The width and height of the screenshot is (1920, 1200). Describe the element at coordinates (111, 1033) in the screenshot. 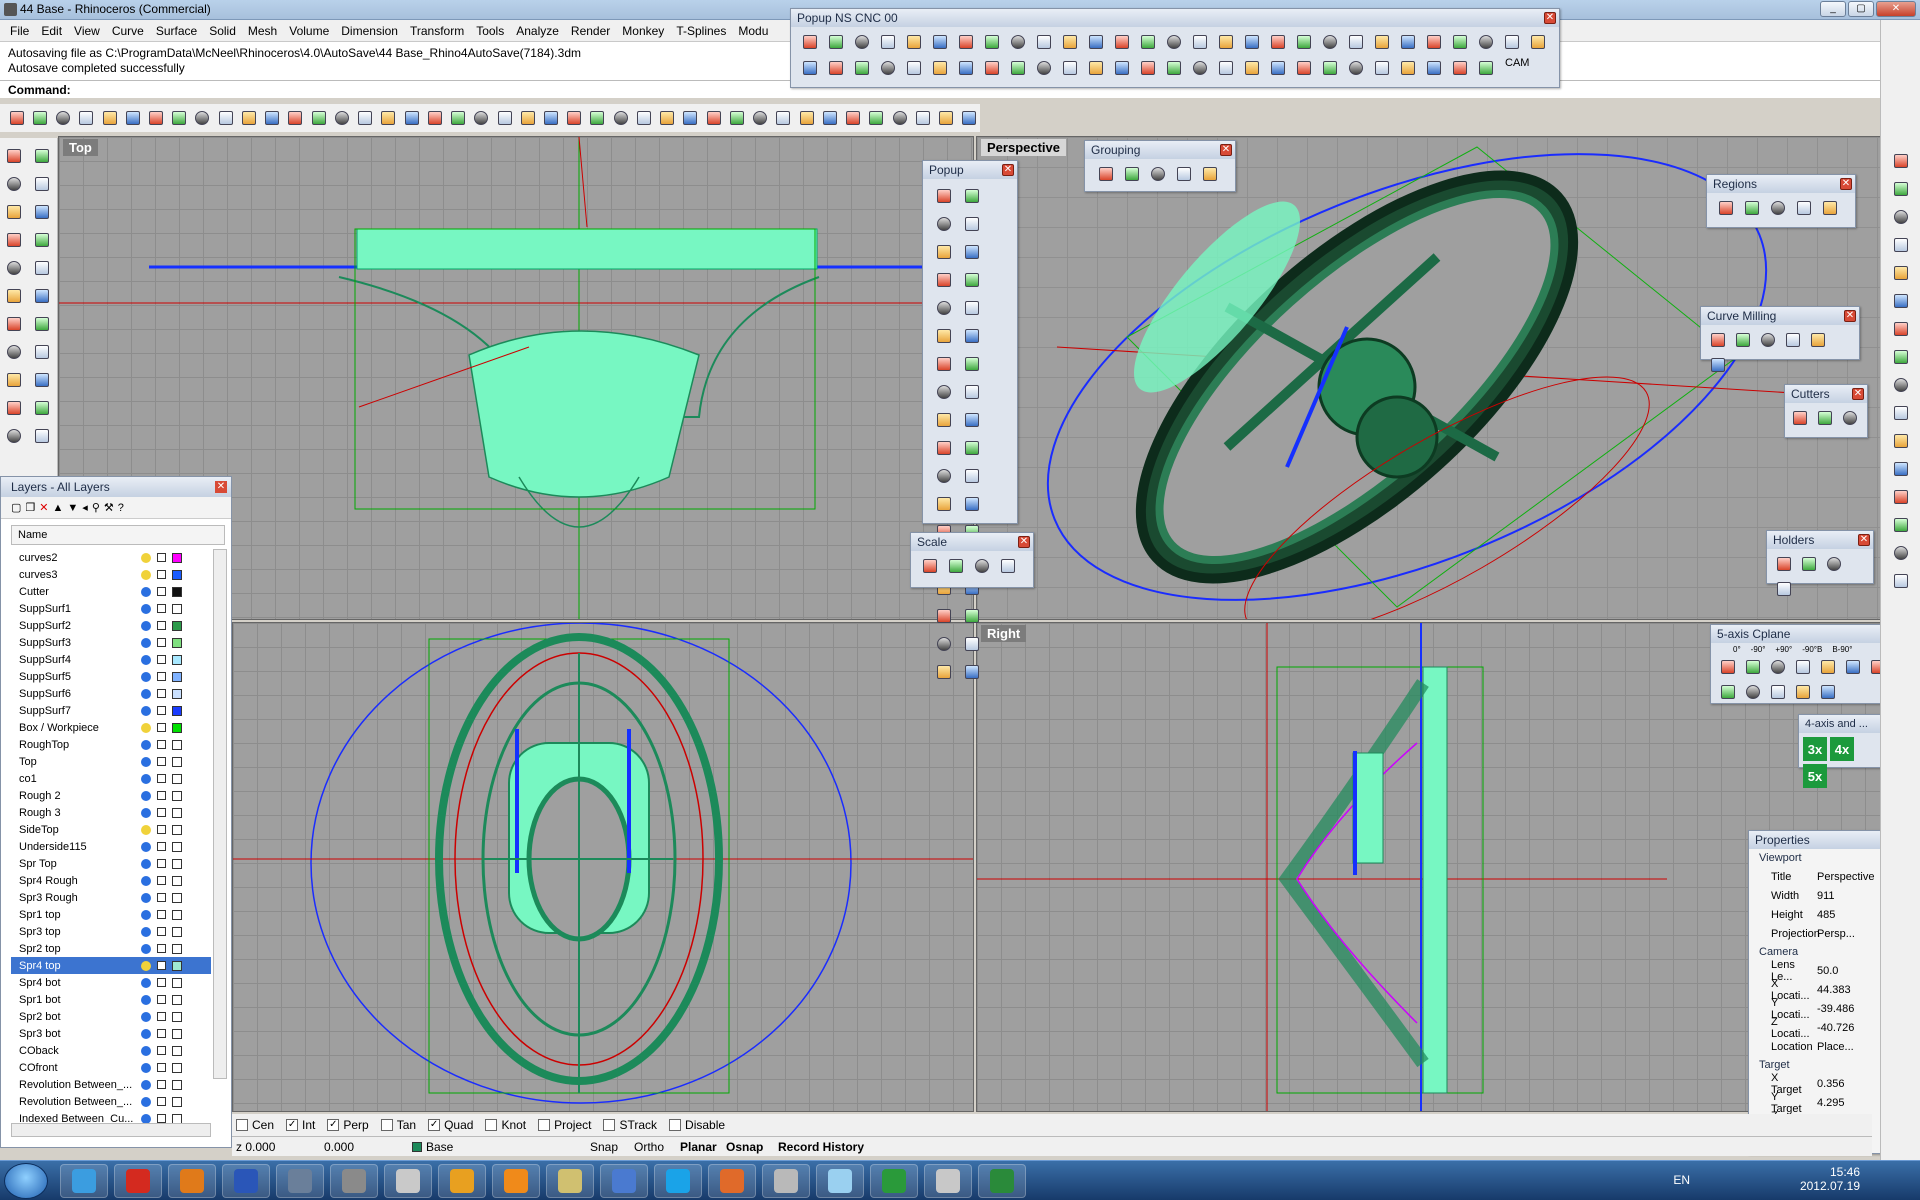

I see `layer-row: Spr3 bot` at that location.